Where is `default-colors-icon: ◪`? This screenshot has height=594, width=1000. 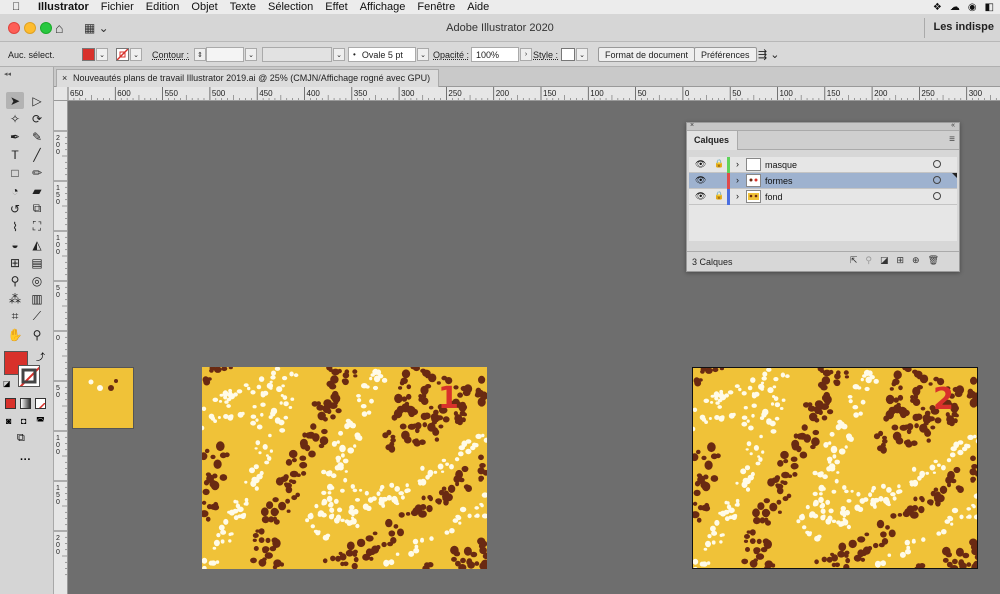
default-colors-icon: ◪ is located at coordinates (7, 383).